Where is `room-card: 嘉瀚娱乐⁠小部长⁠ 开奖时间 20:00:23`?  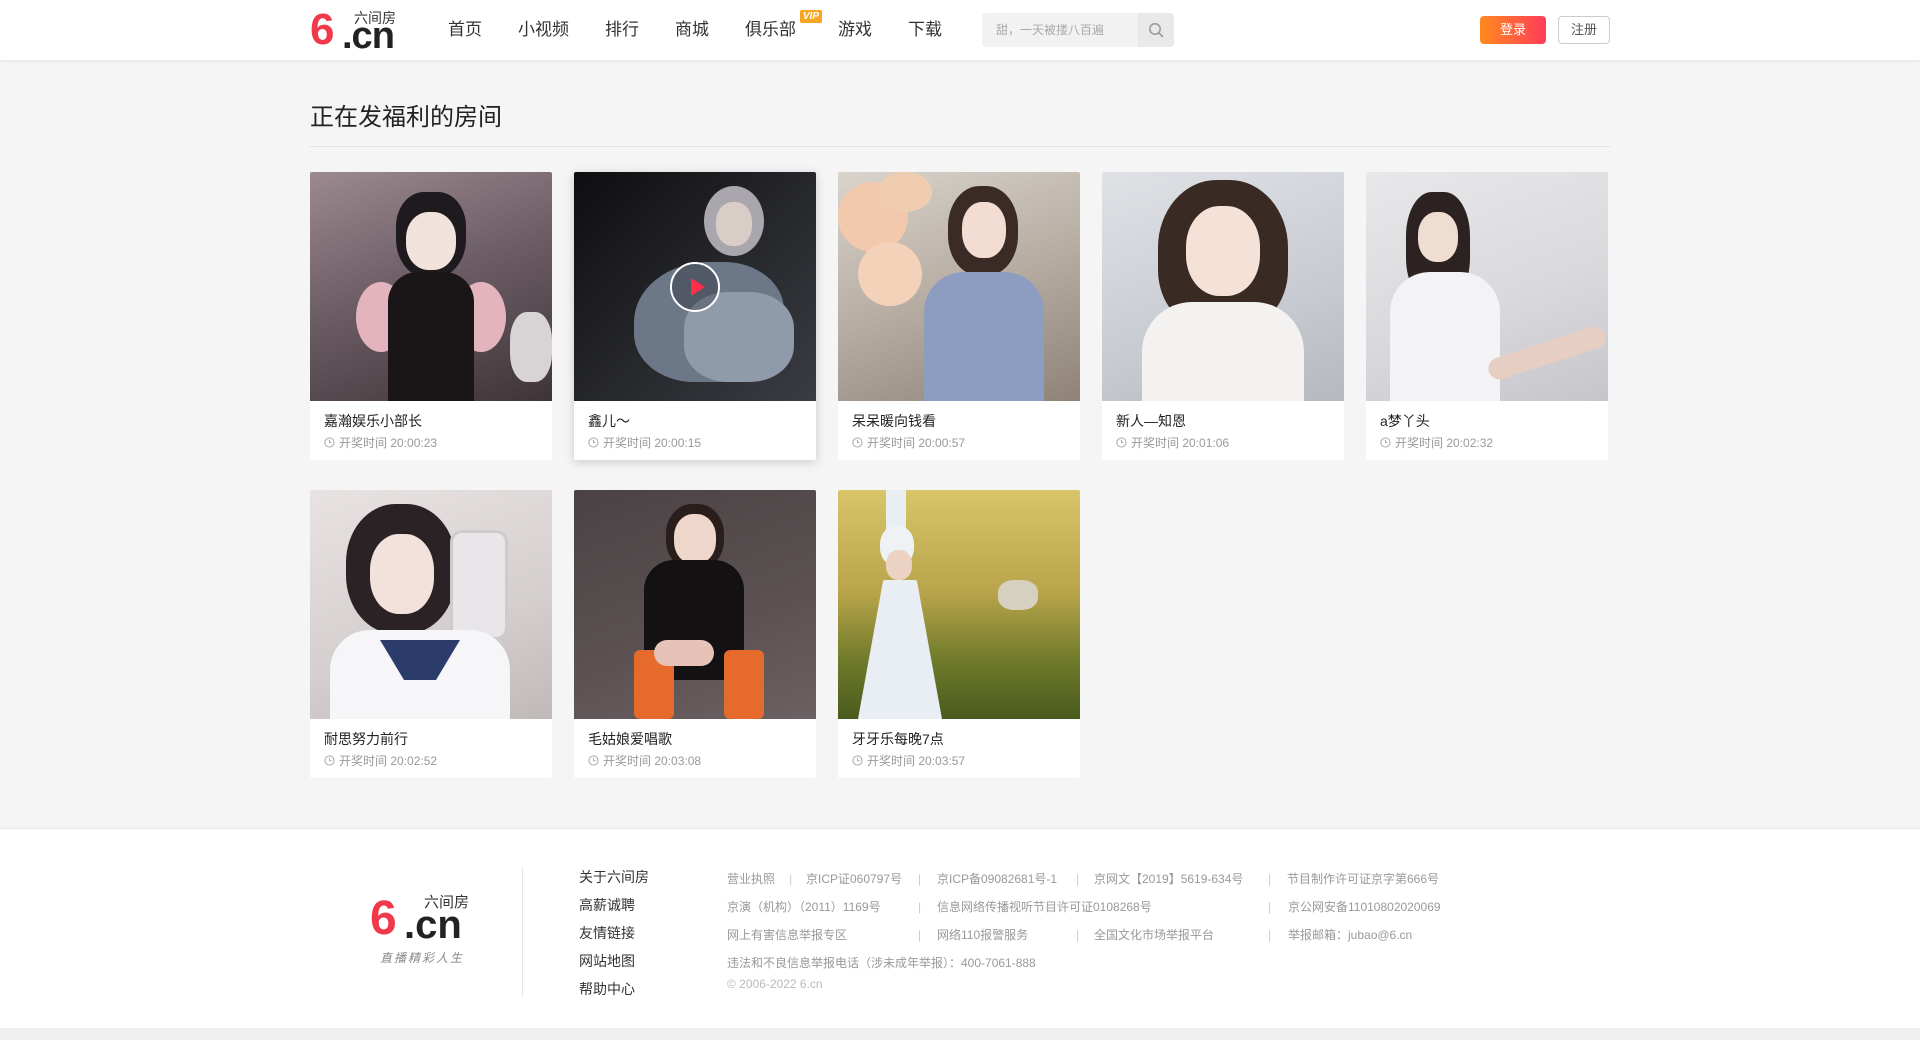 room-card: 嘉瀚娱乐⁠小部长⁠ 开奖时间 20:00:23 is located at coordinates (431, 316).